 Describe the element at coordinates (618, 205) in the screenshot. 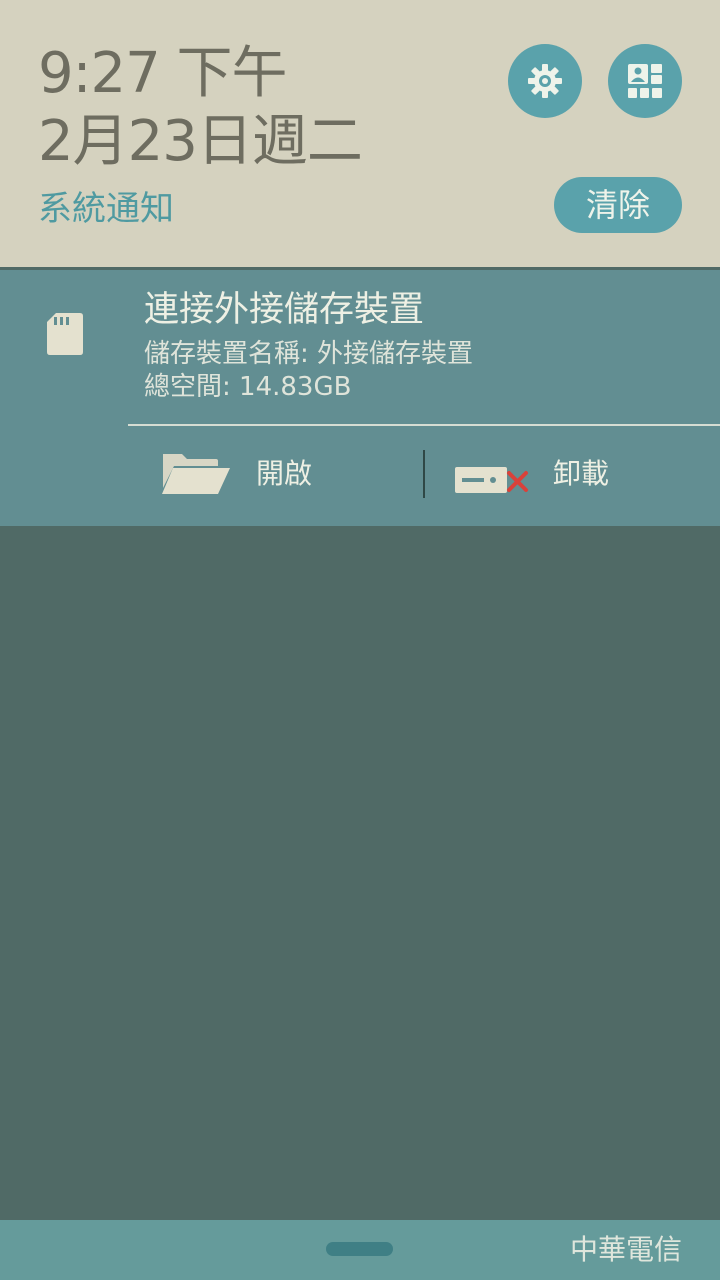

I see `clear-all-button: 清除` at that location.